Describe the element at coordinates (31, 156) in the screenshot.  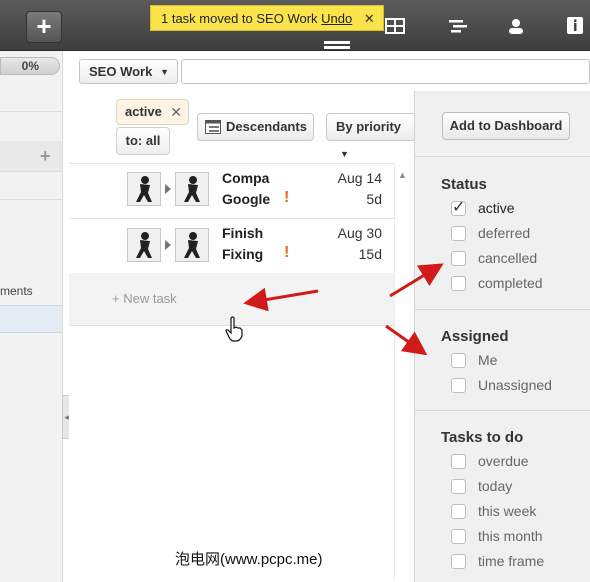
I see `sidebar-section-header` at that location.